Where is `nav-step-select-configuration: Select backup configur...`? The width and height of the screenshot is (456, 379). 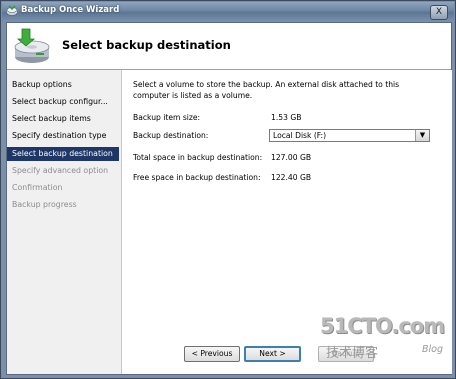 nav-step-select-configuration: Select backup configur... is located at coordinates (63, 102).